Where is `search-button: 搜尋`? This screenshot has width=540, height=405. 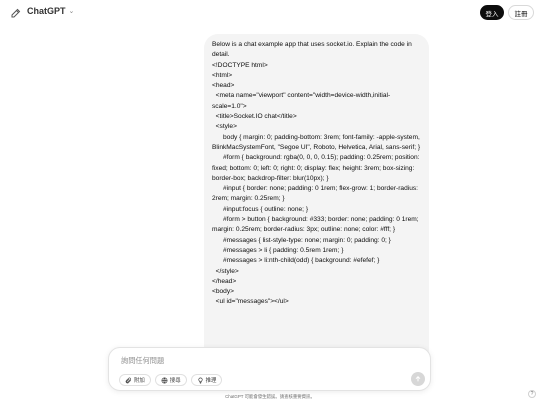 search-button: 搜尋 is located at coordinates (170, 380).